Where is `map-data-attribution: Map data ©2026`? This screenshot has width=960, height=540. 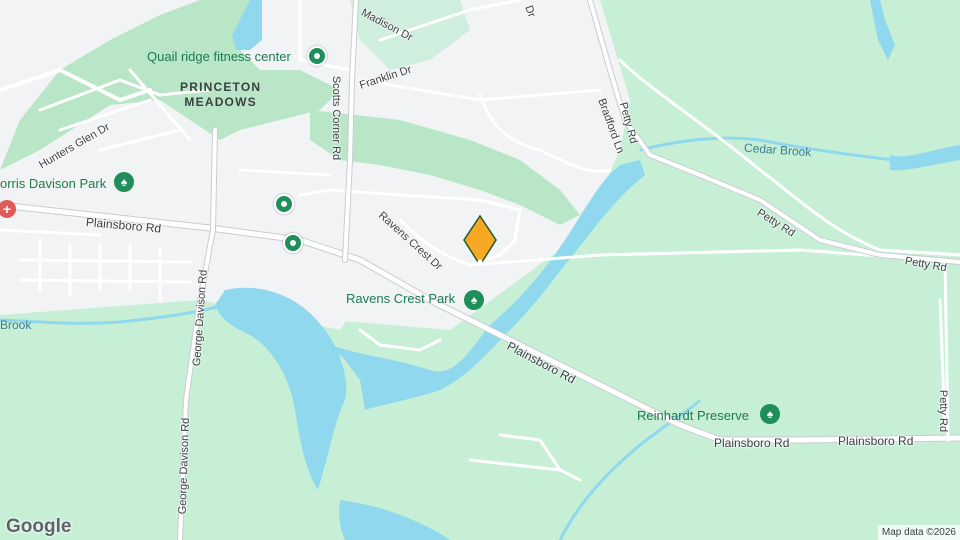 map-data-attribution: Map data ©2026 is located at coordinates (918, 532).